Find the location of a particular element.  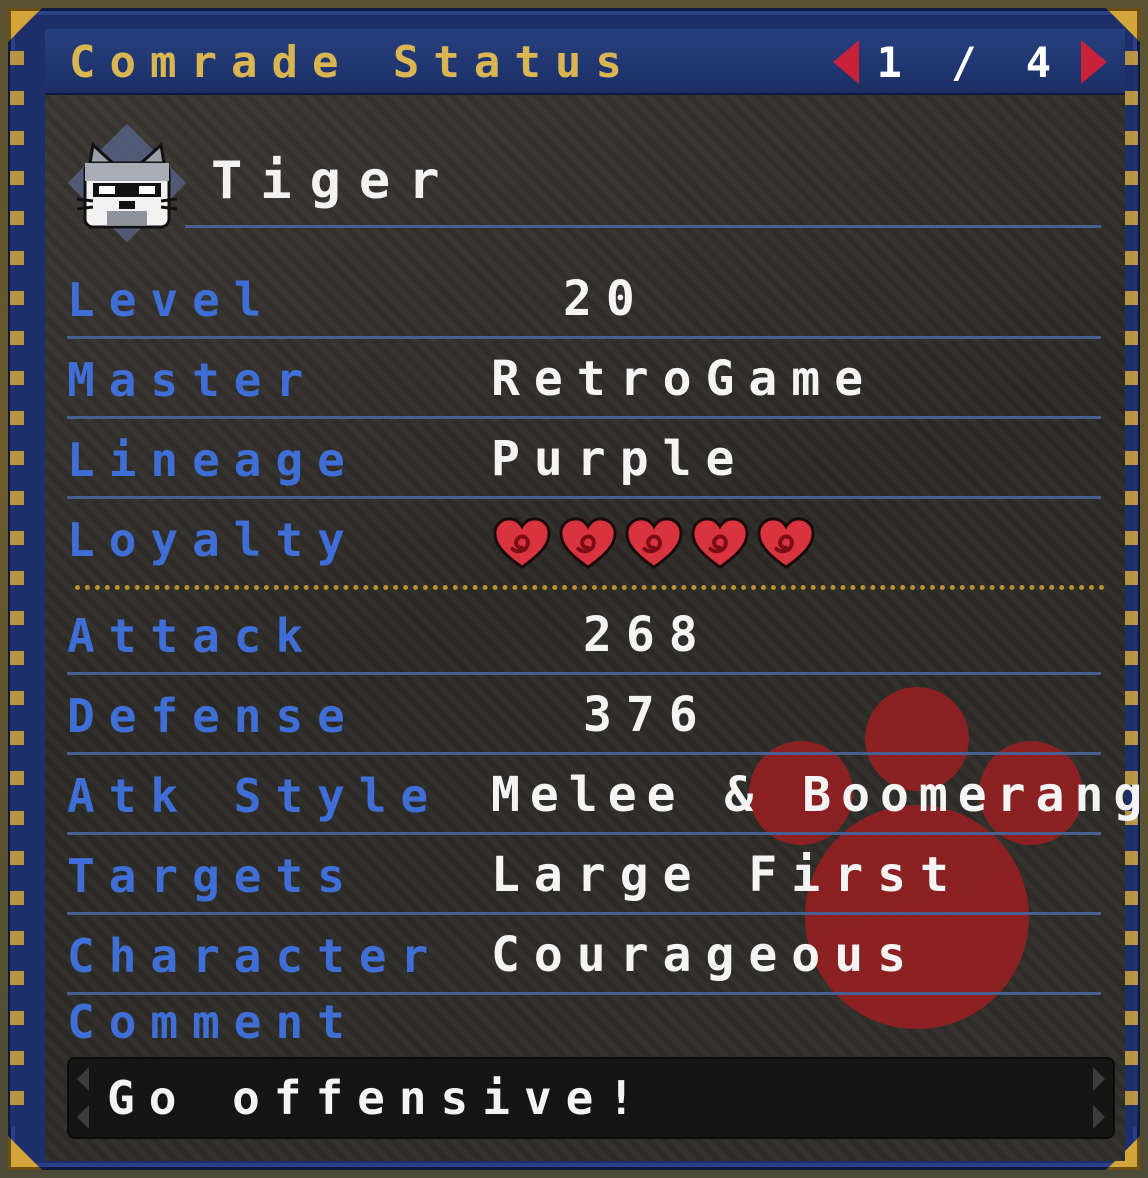

frame-ornament-right is located at coordinates (1131, 589).